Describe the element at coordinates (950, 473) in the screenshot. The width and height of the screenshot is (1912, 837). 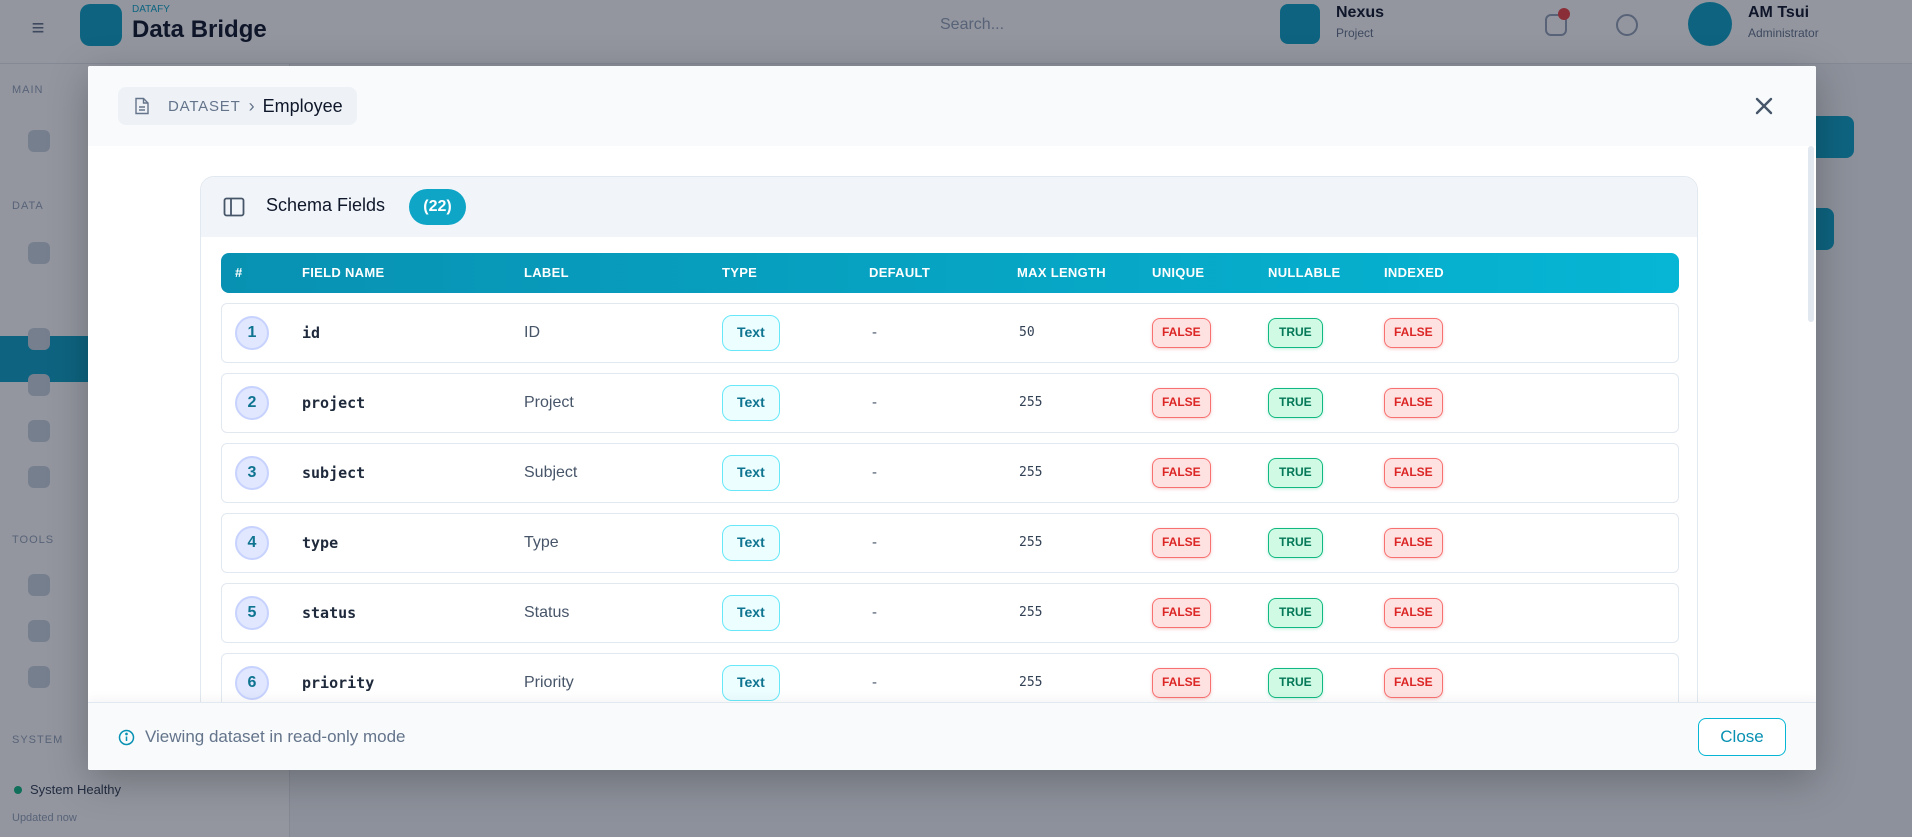
I see `table-row: 3 subject Subject Text - 255 FALSE TRUE FALSE` at that location.